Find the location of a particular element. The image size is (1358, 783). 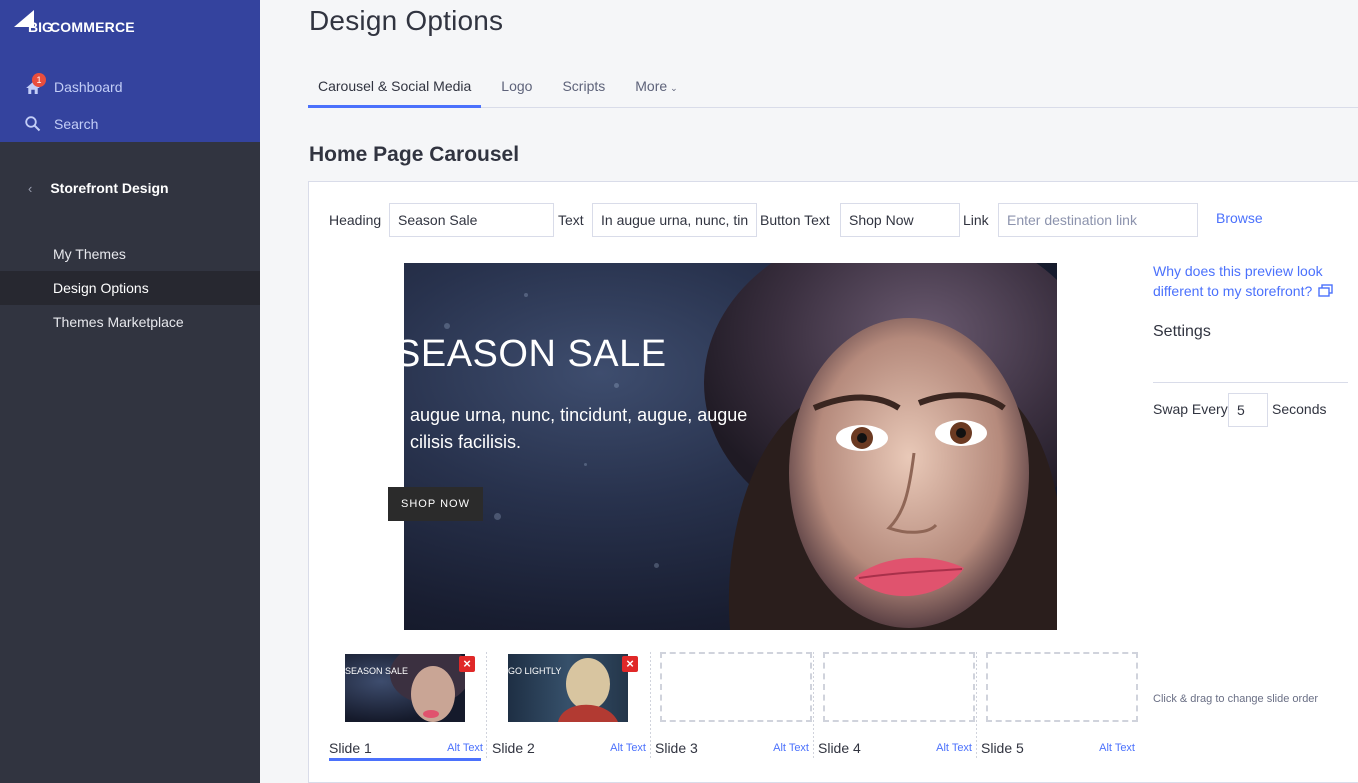

sidebar-item-my-themes: My Themes is located at coordinates (130, 254).